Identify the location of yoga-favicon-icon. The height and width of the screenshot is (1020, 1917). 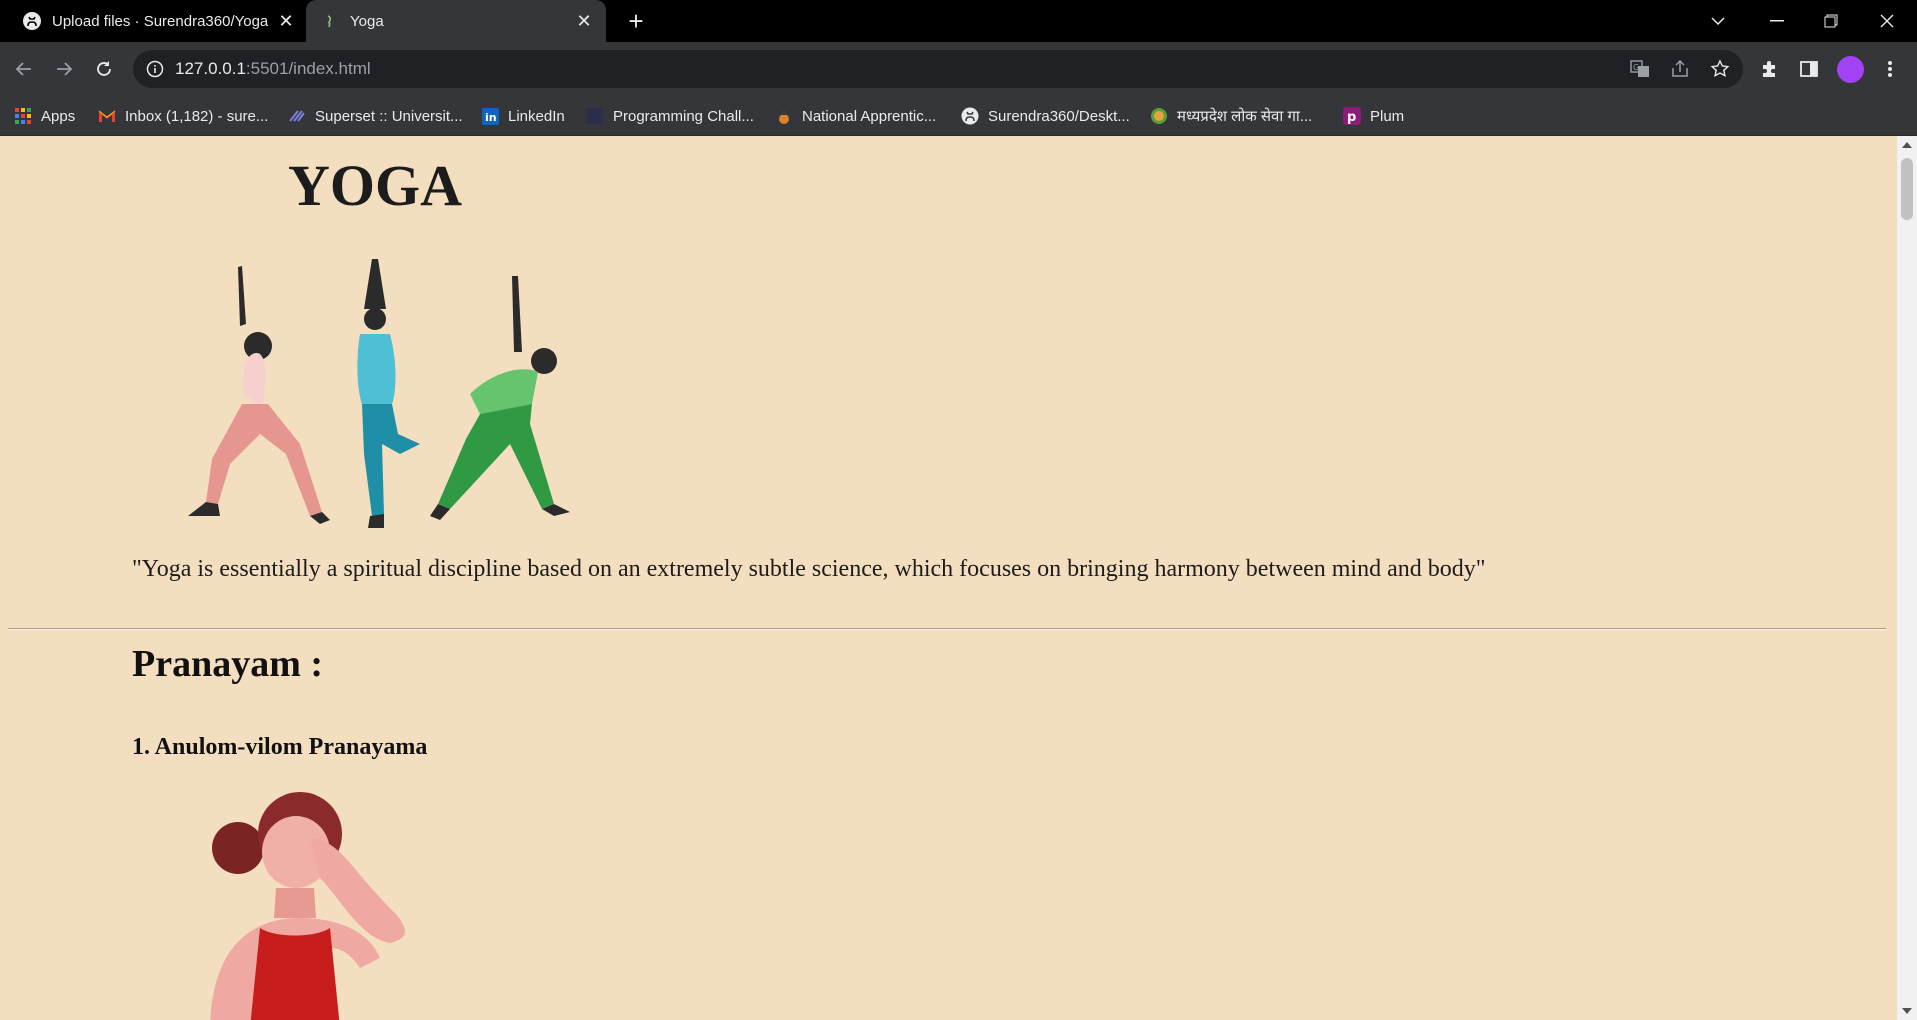
(330, 21).